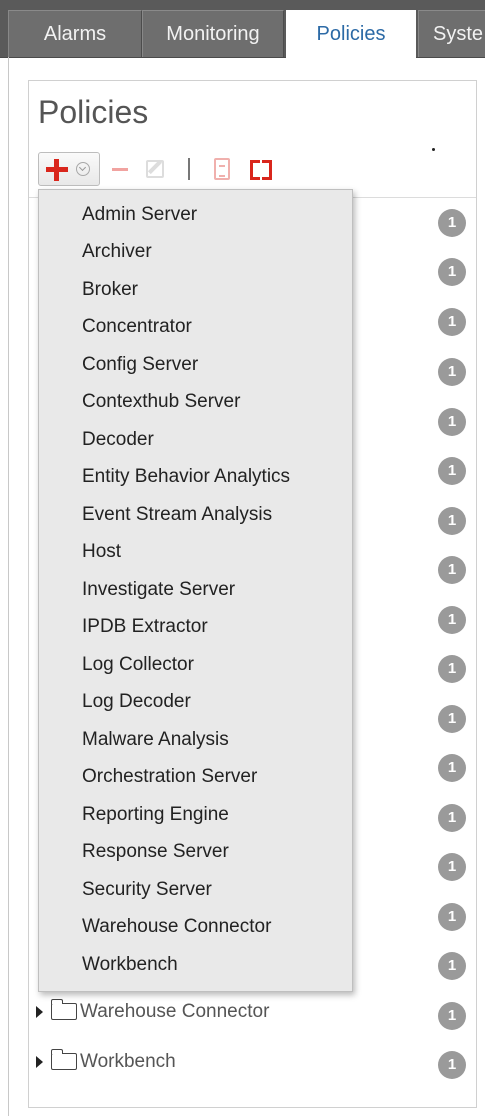 This screenshot has height=1116, width=485. What do you see at coordinates (101, 552) in the screenshot?
I see `menu-item-host: Host` at bounding box center [101, 552].